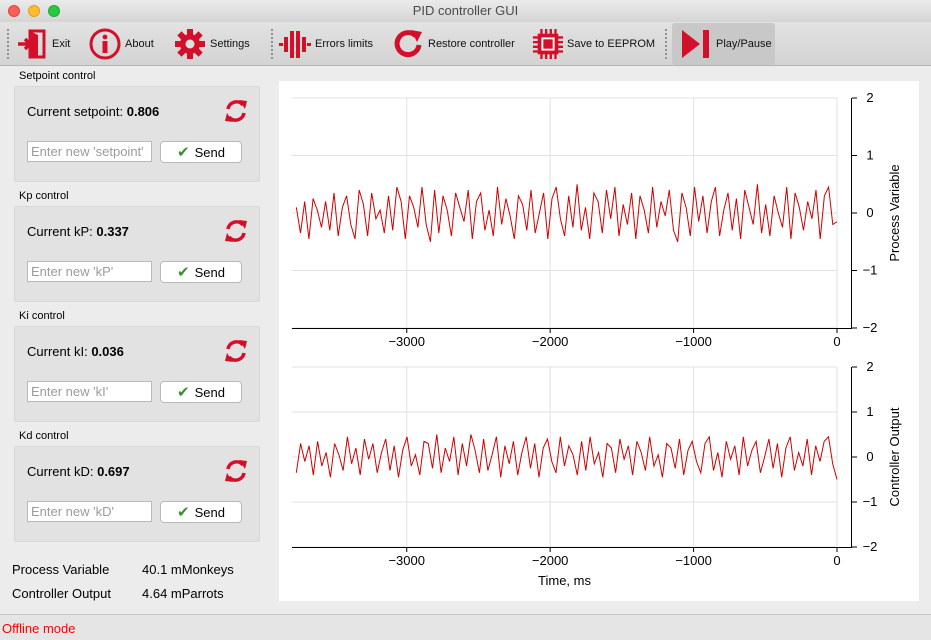 The width and height of the screenshot is (931, 640). I want to click on setpoint-control-group: Current setpoint: 0.806 ✔ Send, so click(137, 134).